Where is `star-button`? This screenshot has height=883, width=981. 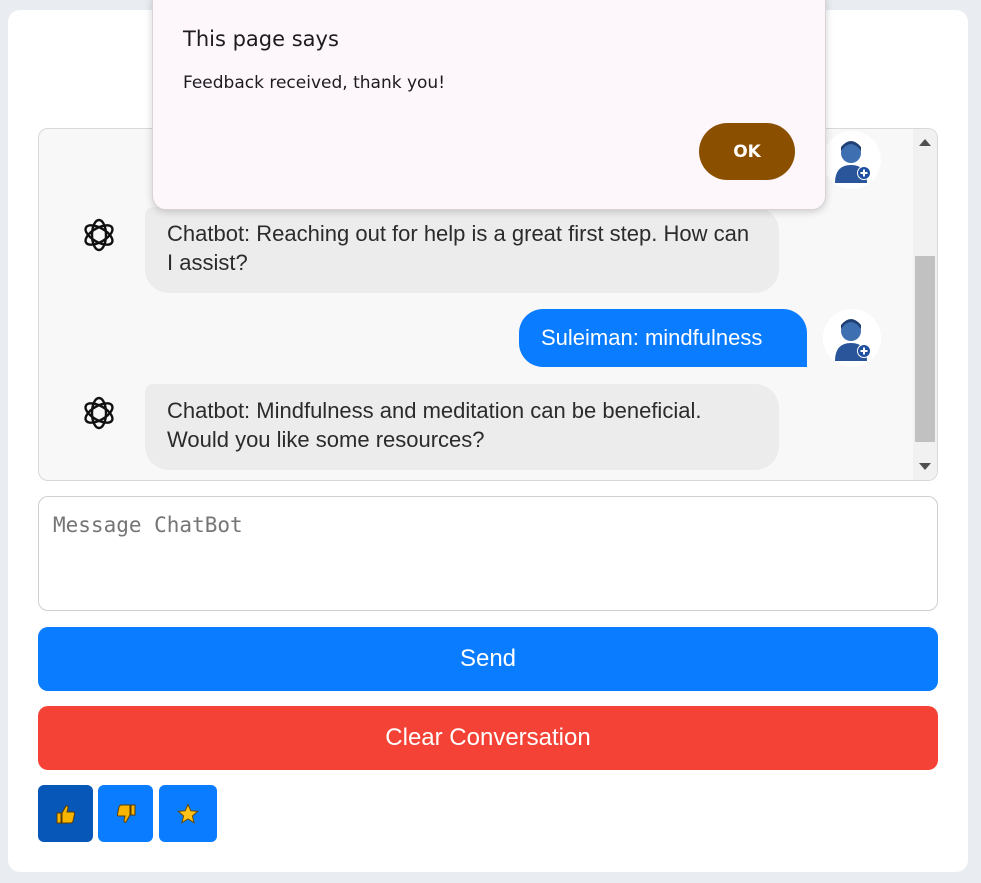 star-button is located at coordinates (188, 813).